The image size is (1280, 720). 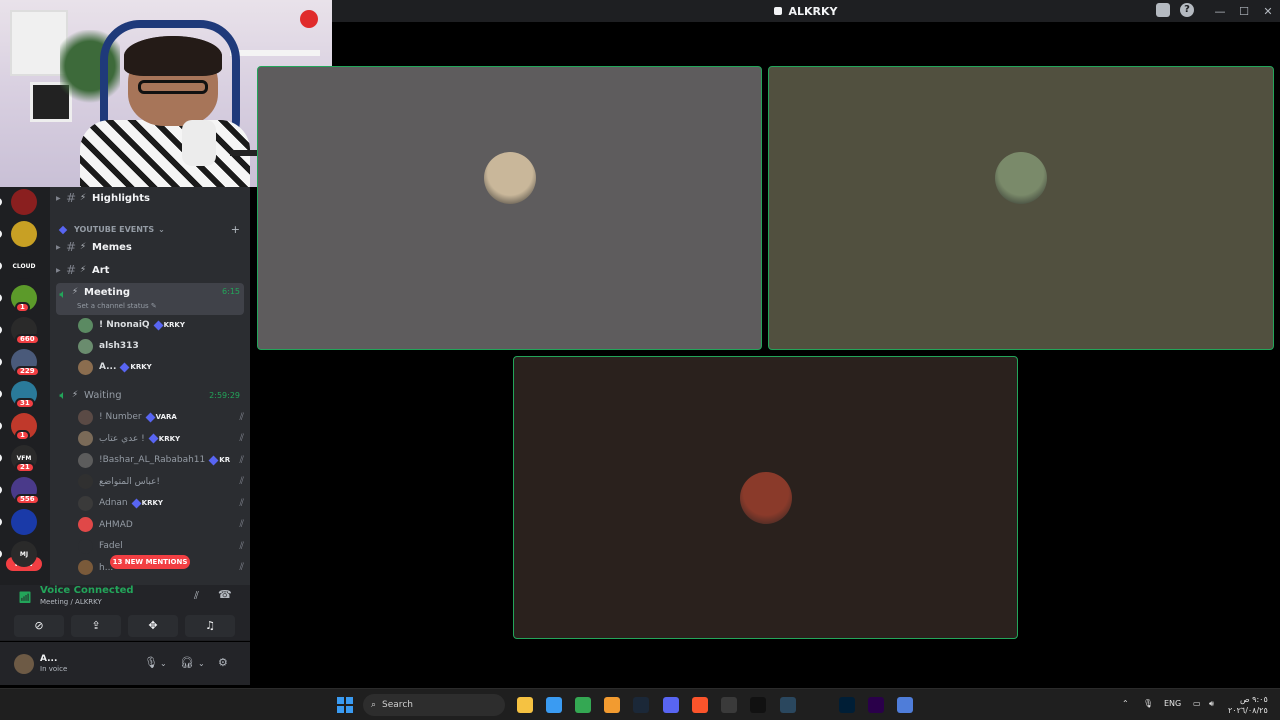 I want to click on channel-art: ▶ # ⚡ Art, so click(x=150, y=270).